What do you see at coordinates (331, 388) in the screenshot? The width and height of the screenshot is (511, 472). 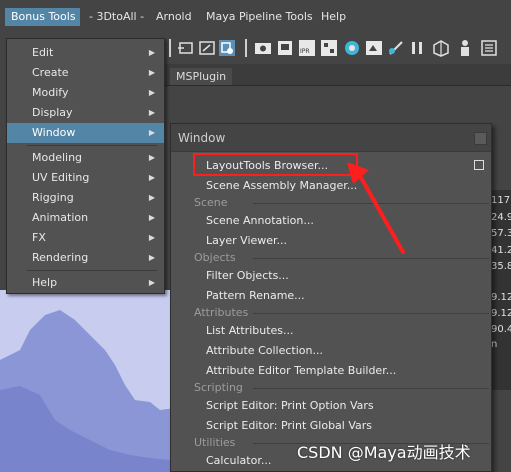 I see `section-header-scripting: Scripting` at bounding box center [331, 388].